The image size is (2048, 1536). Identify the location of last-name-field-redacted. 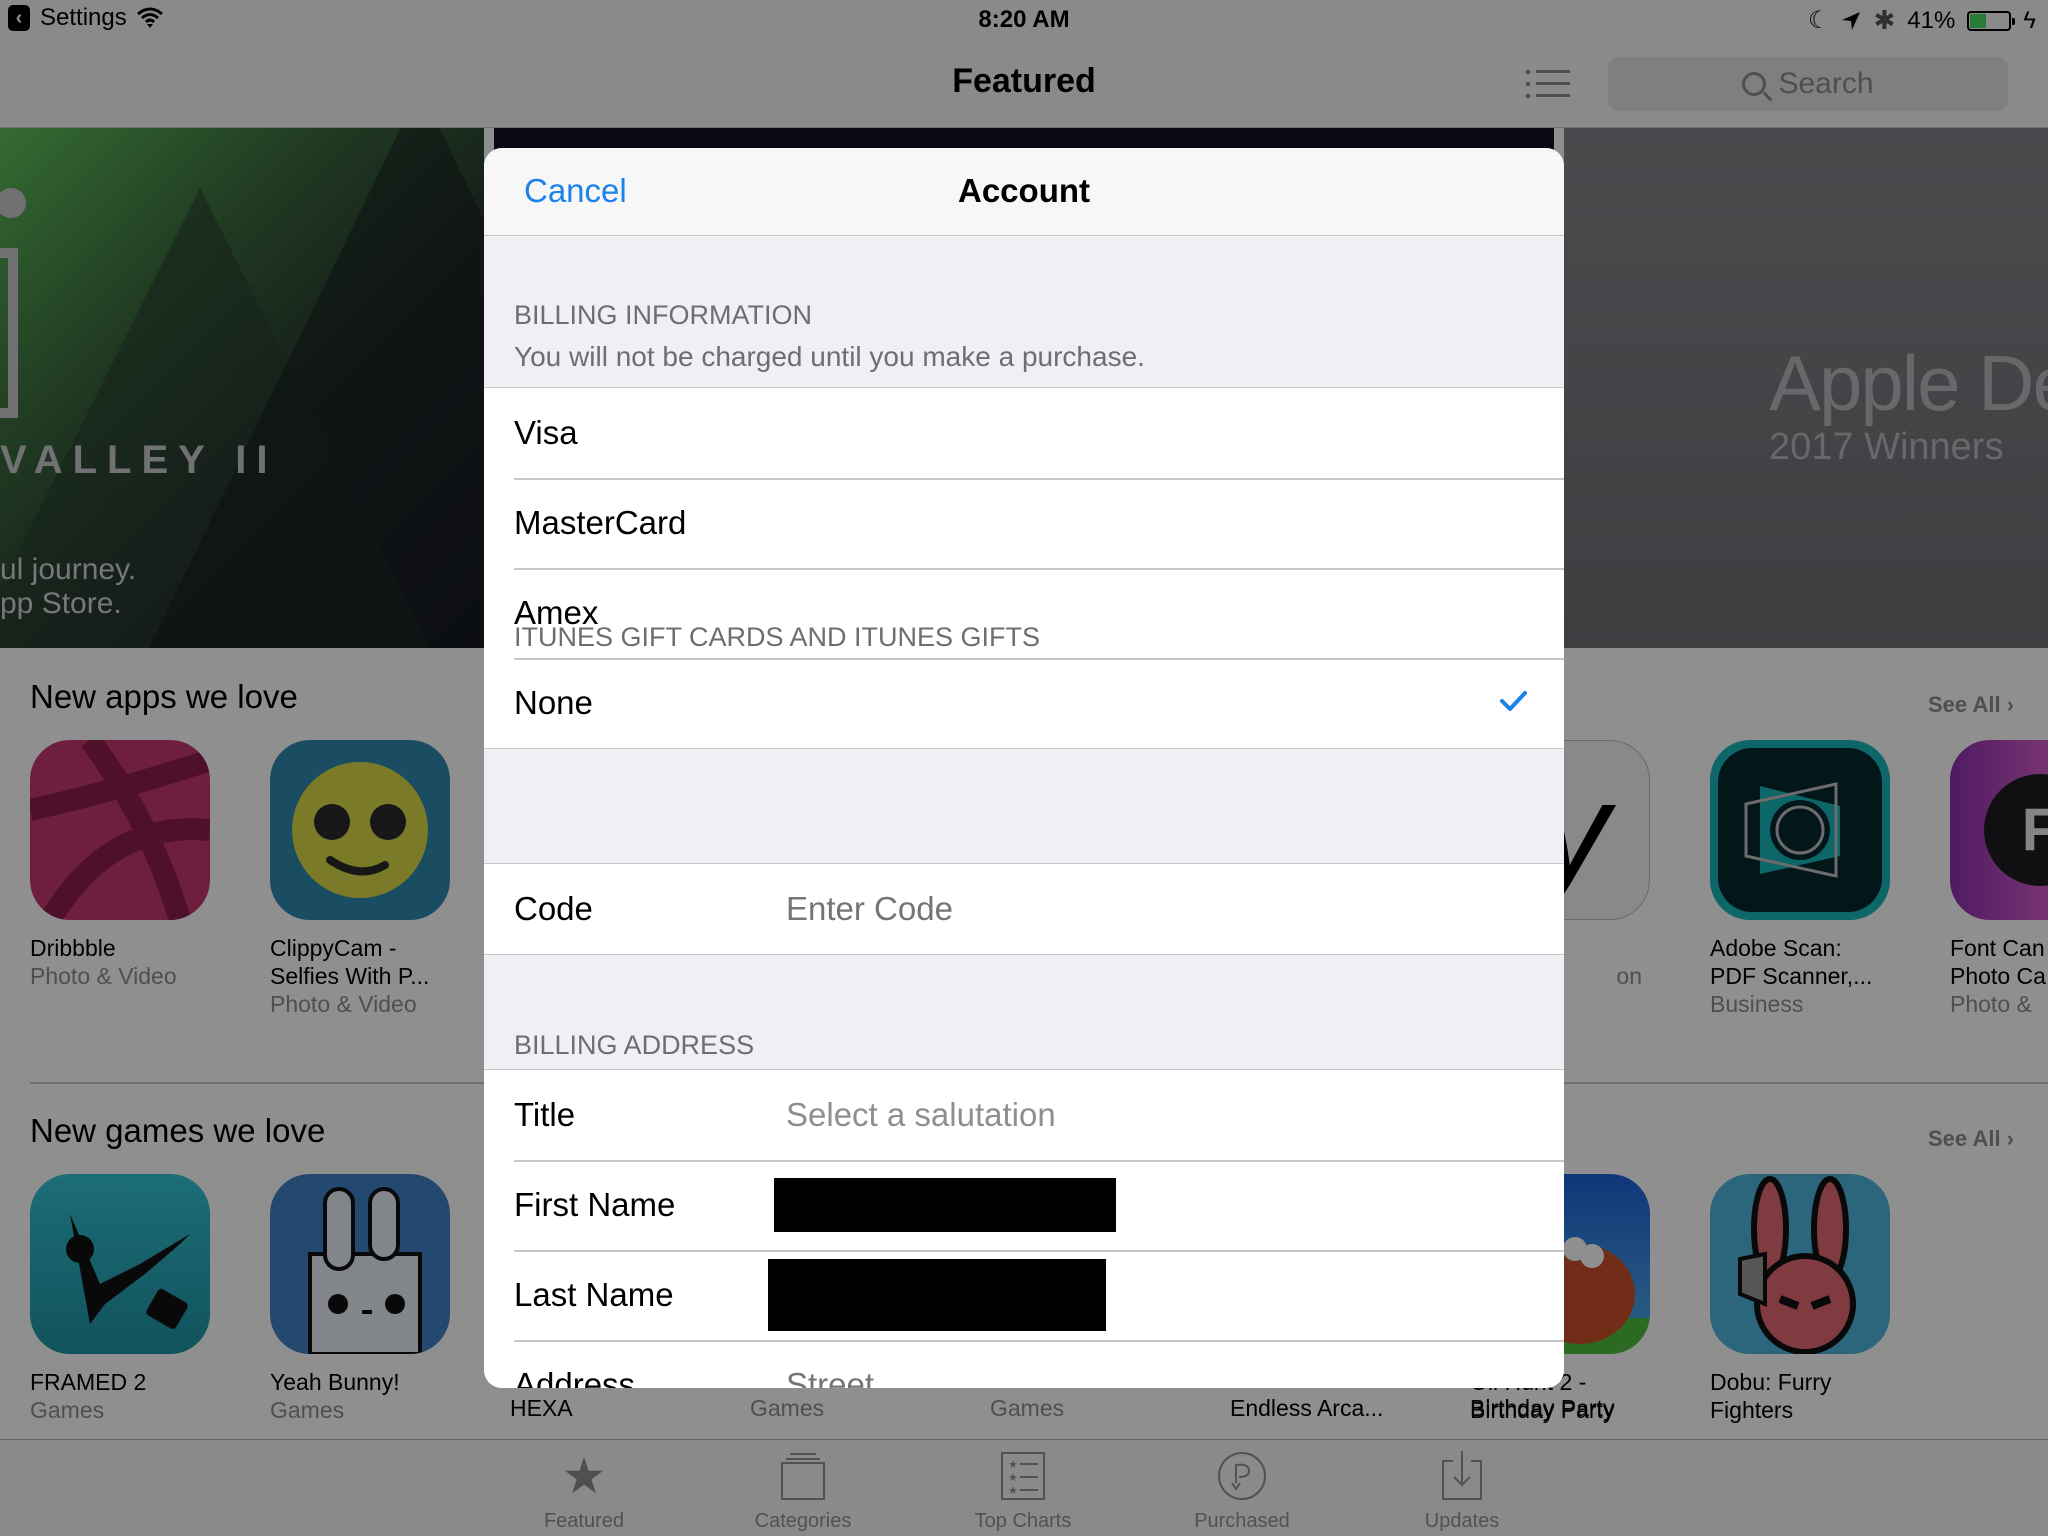
(937, 1295).